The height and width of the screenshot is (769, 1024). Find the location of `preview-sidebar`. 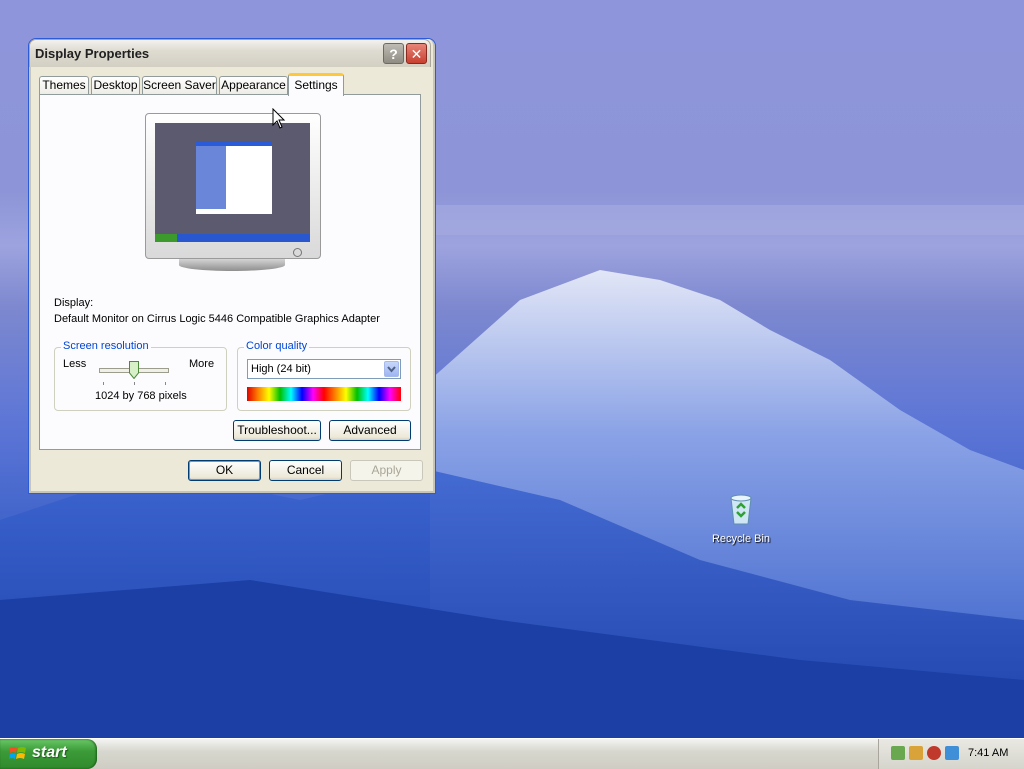

preview-sidebar is located at coordinates (211, 177).